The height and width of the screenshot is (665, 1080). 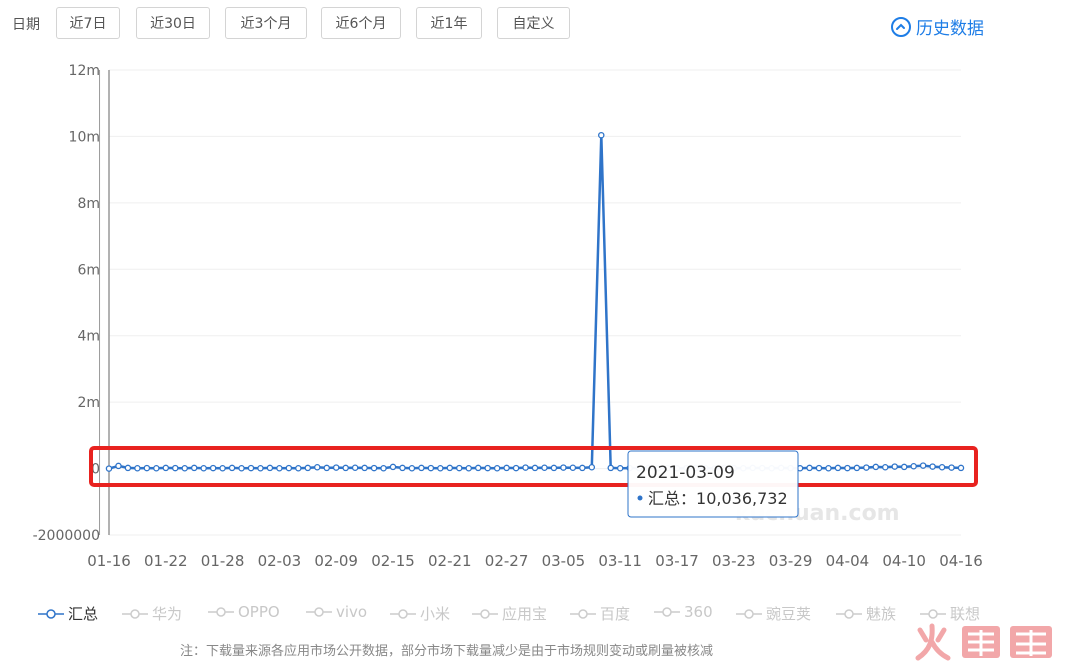 I want to click on legend-item-total: 汇总, so click(x=68, y=613).